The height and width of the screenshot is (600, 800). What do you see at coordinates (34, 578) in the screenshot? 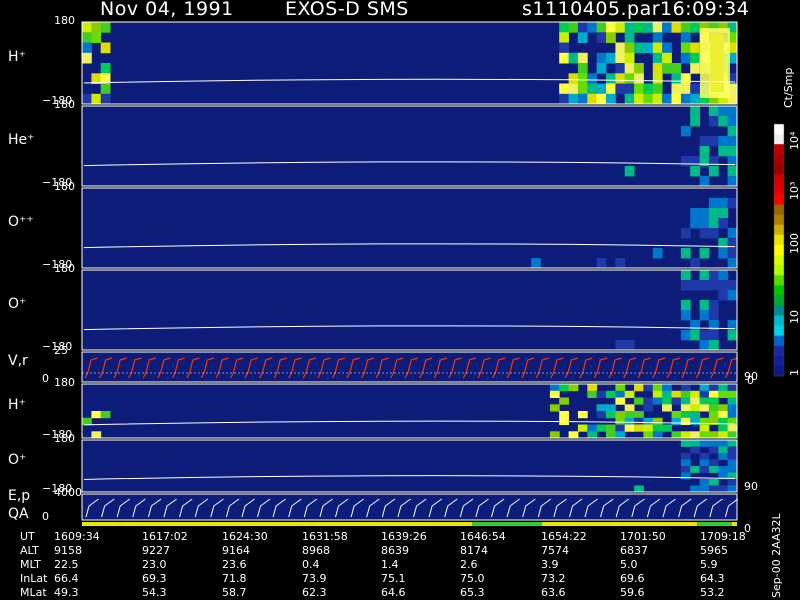
I see `footer-row-label: InLat` at bounding box center [34, 578].